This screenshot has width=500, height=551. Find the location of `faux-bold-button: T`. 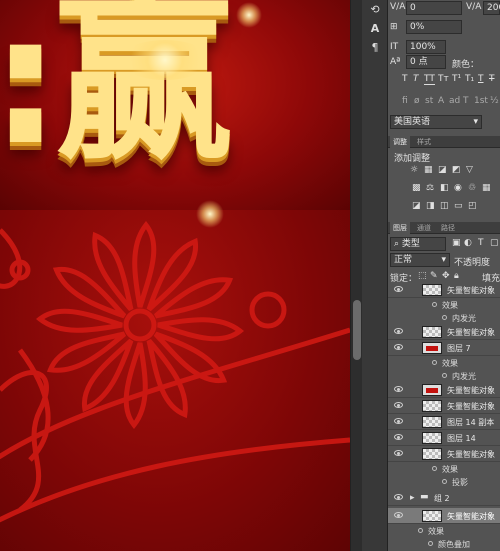

faux-bold-button: T is located at coordinates (405, 79).